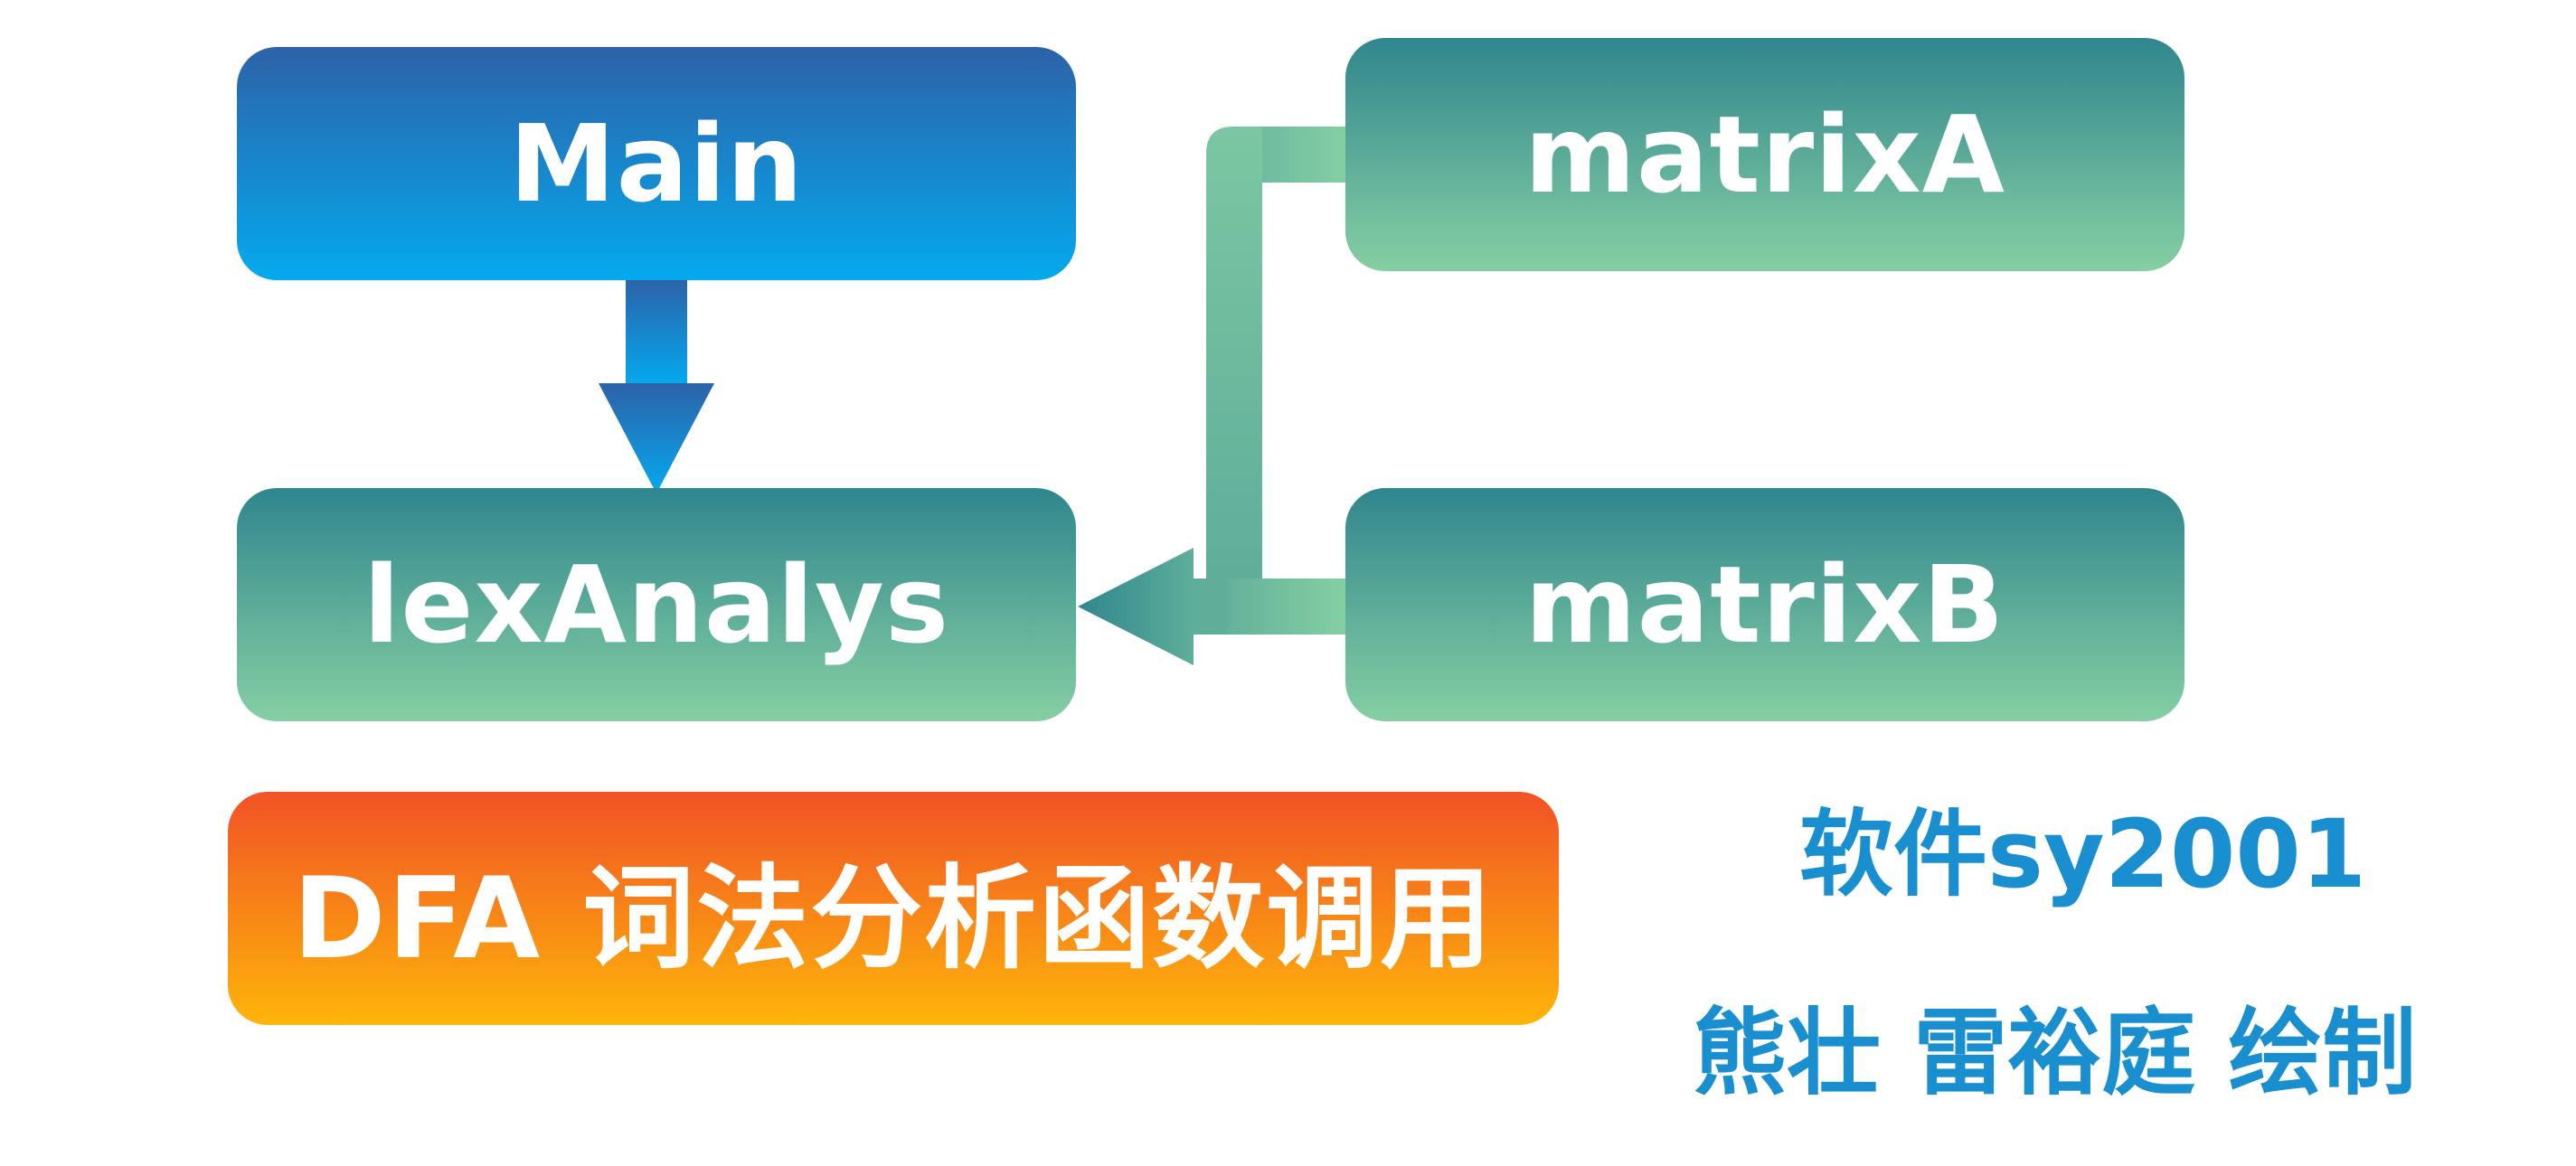 The image size is (2576, 1166). I want to click on node-main: Main, so click(656, 164).